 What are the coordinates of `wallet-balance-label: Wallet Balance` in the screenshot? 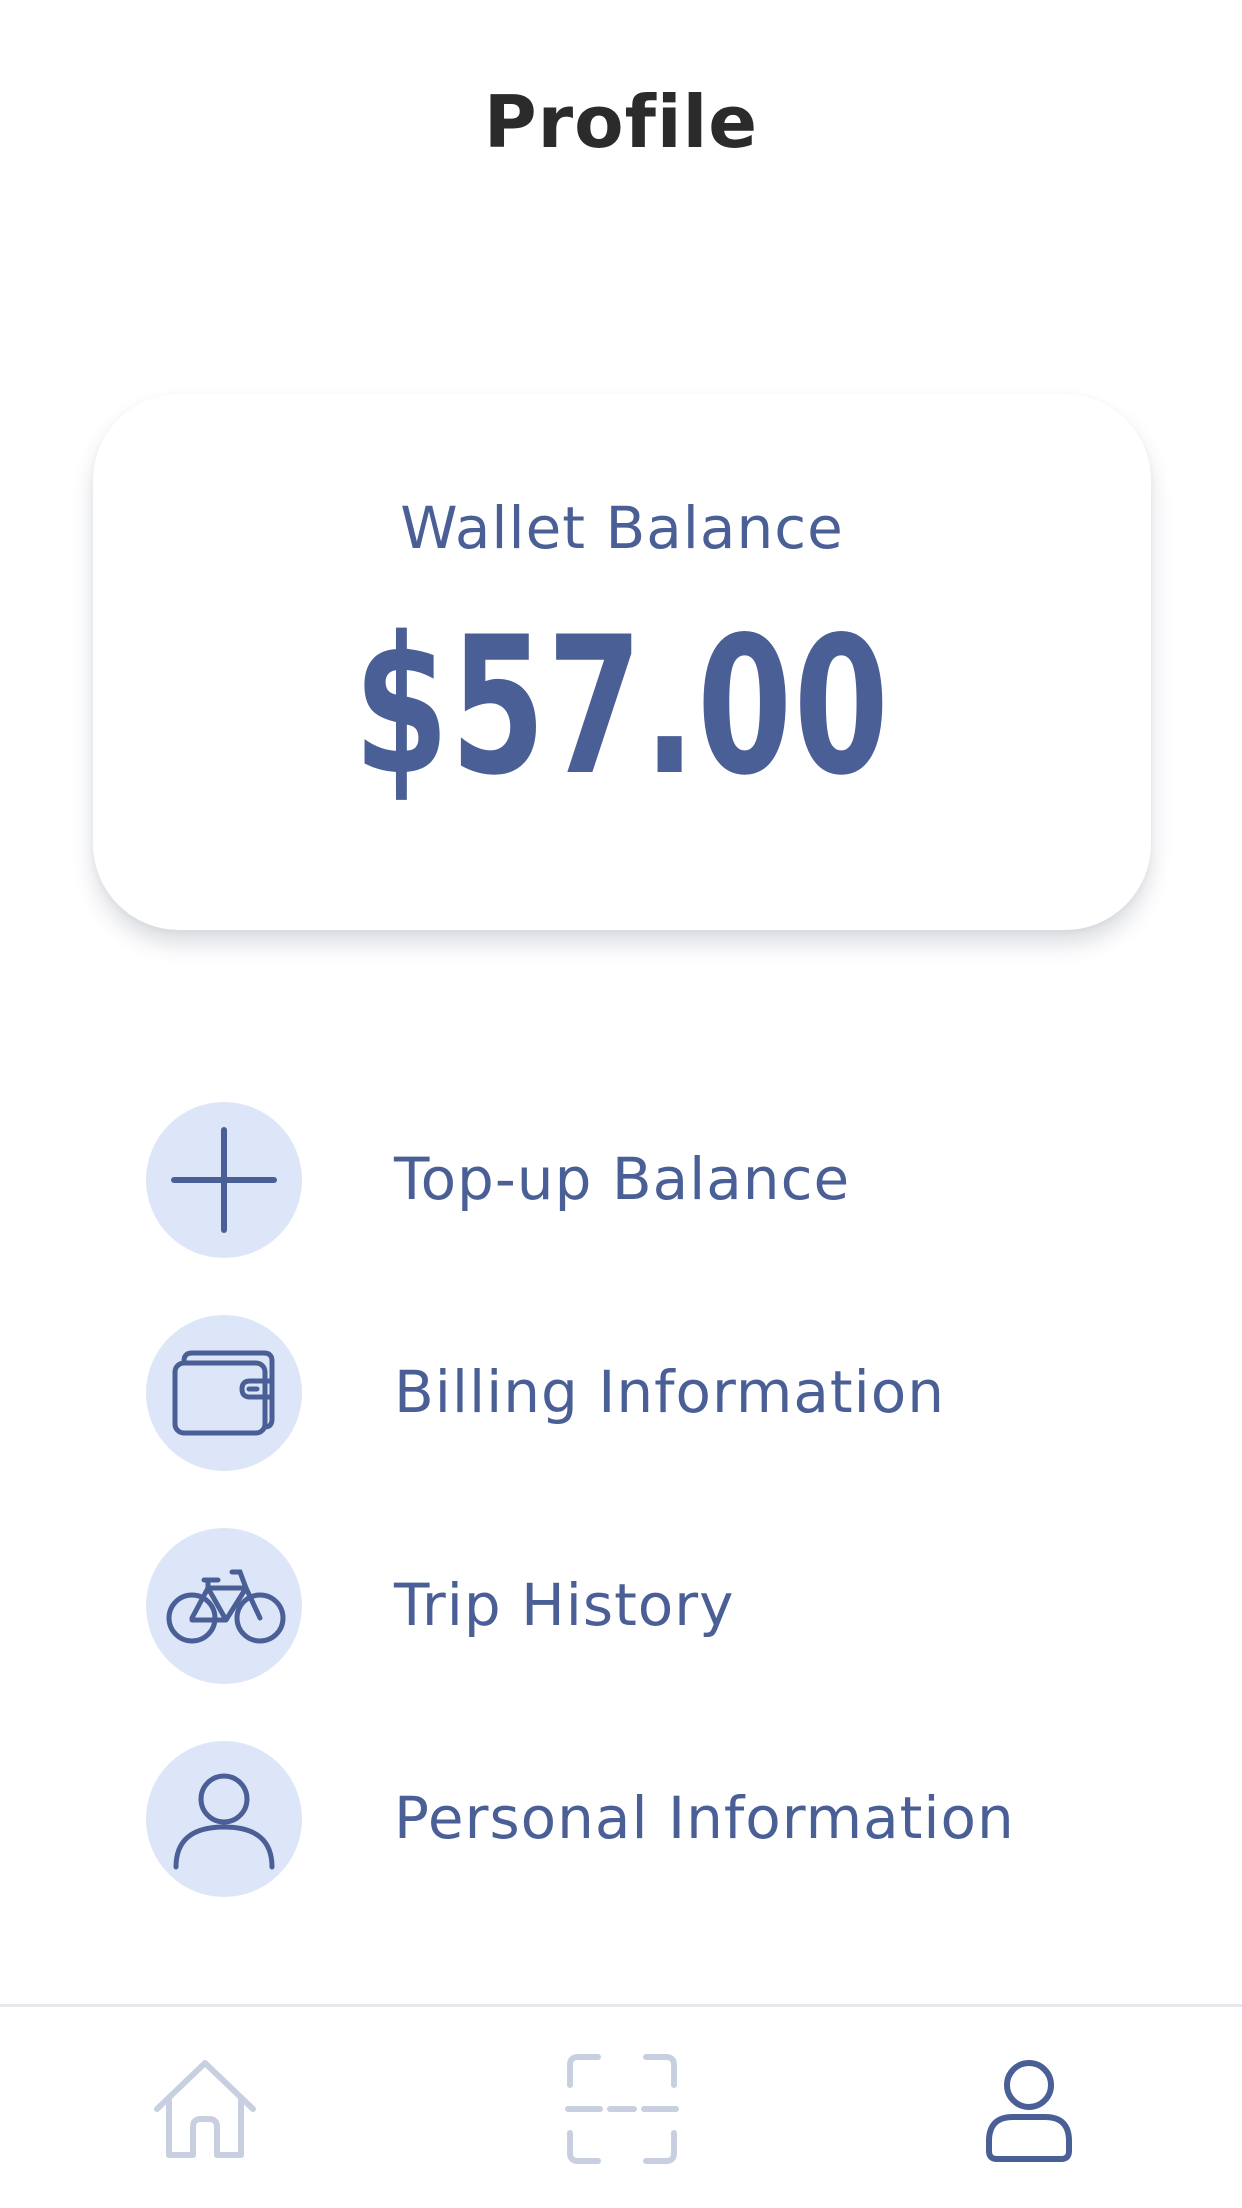 It's located at (622, 528).